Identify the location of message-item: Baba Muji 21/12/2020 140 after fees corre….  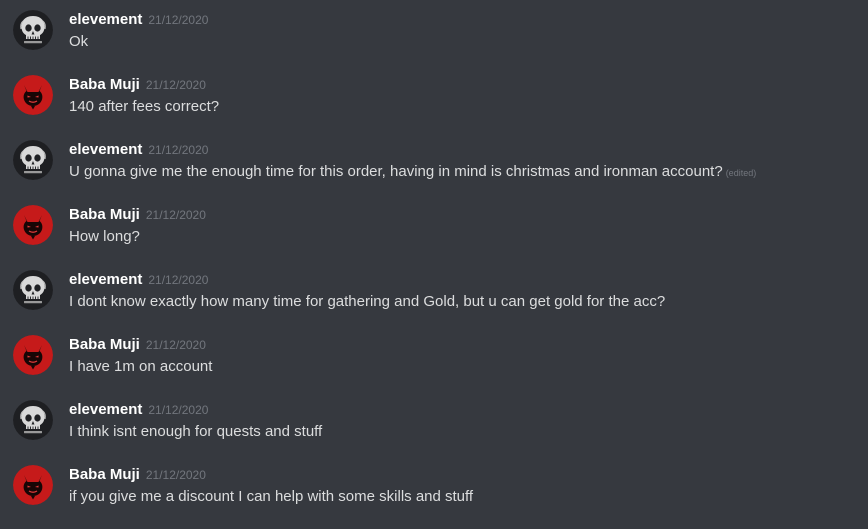
(434, 97).